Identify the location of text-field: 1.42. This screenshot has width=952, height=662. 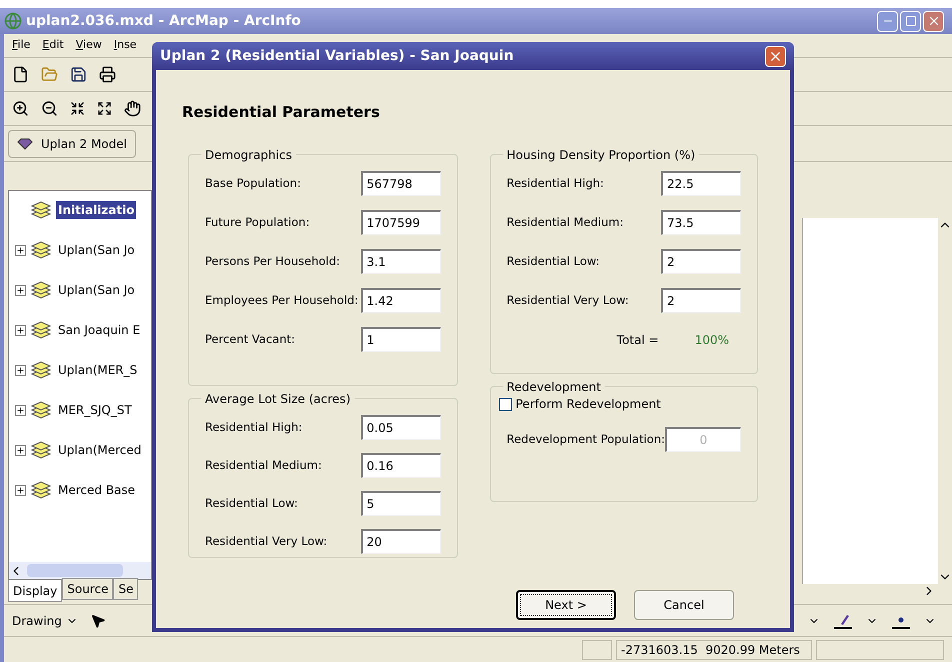
(400, 300).